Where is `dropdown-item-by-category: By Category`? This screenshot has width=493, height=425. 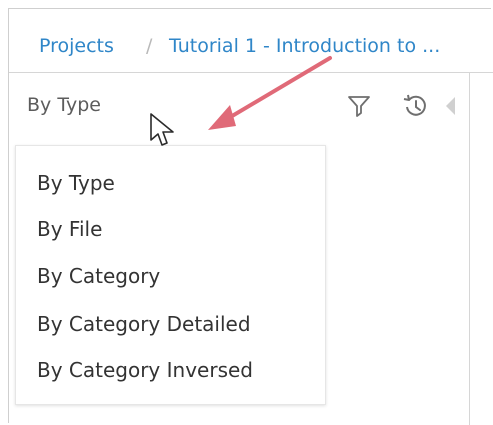 dropdown-item-by-category: By Category is located at coordinates (98, 276).